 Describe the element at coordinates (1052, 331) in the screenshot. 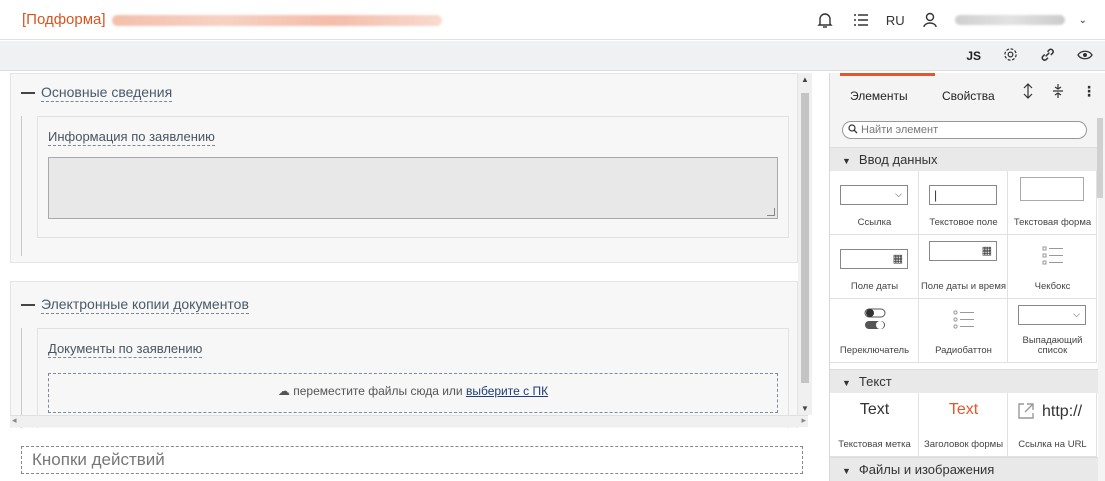

I see `element-dropdown-list: ⌵ Выпадающий список` at that location.